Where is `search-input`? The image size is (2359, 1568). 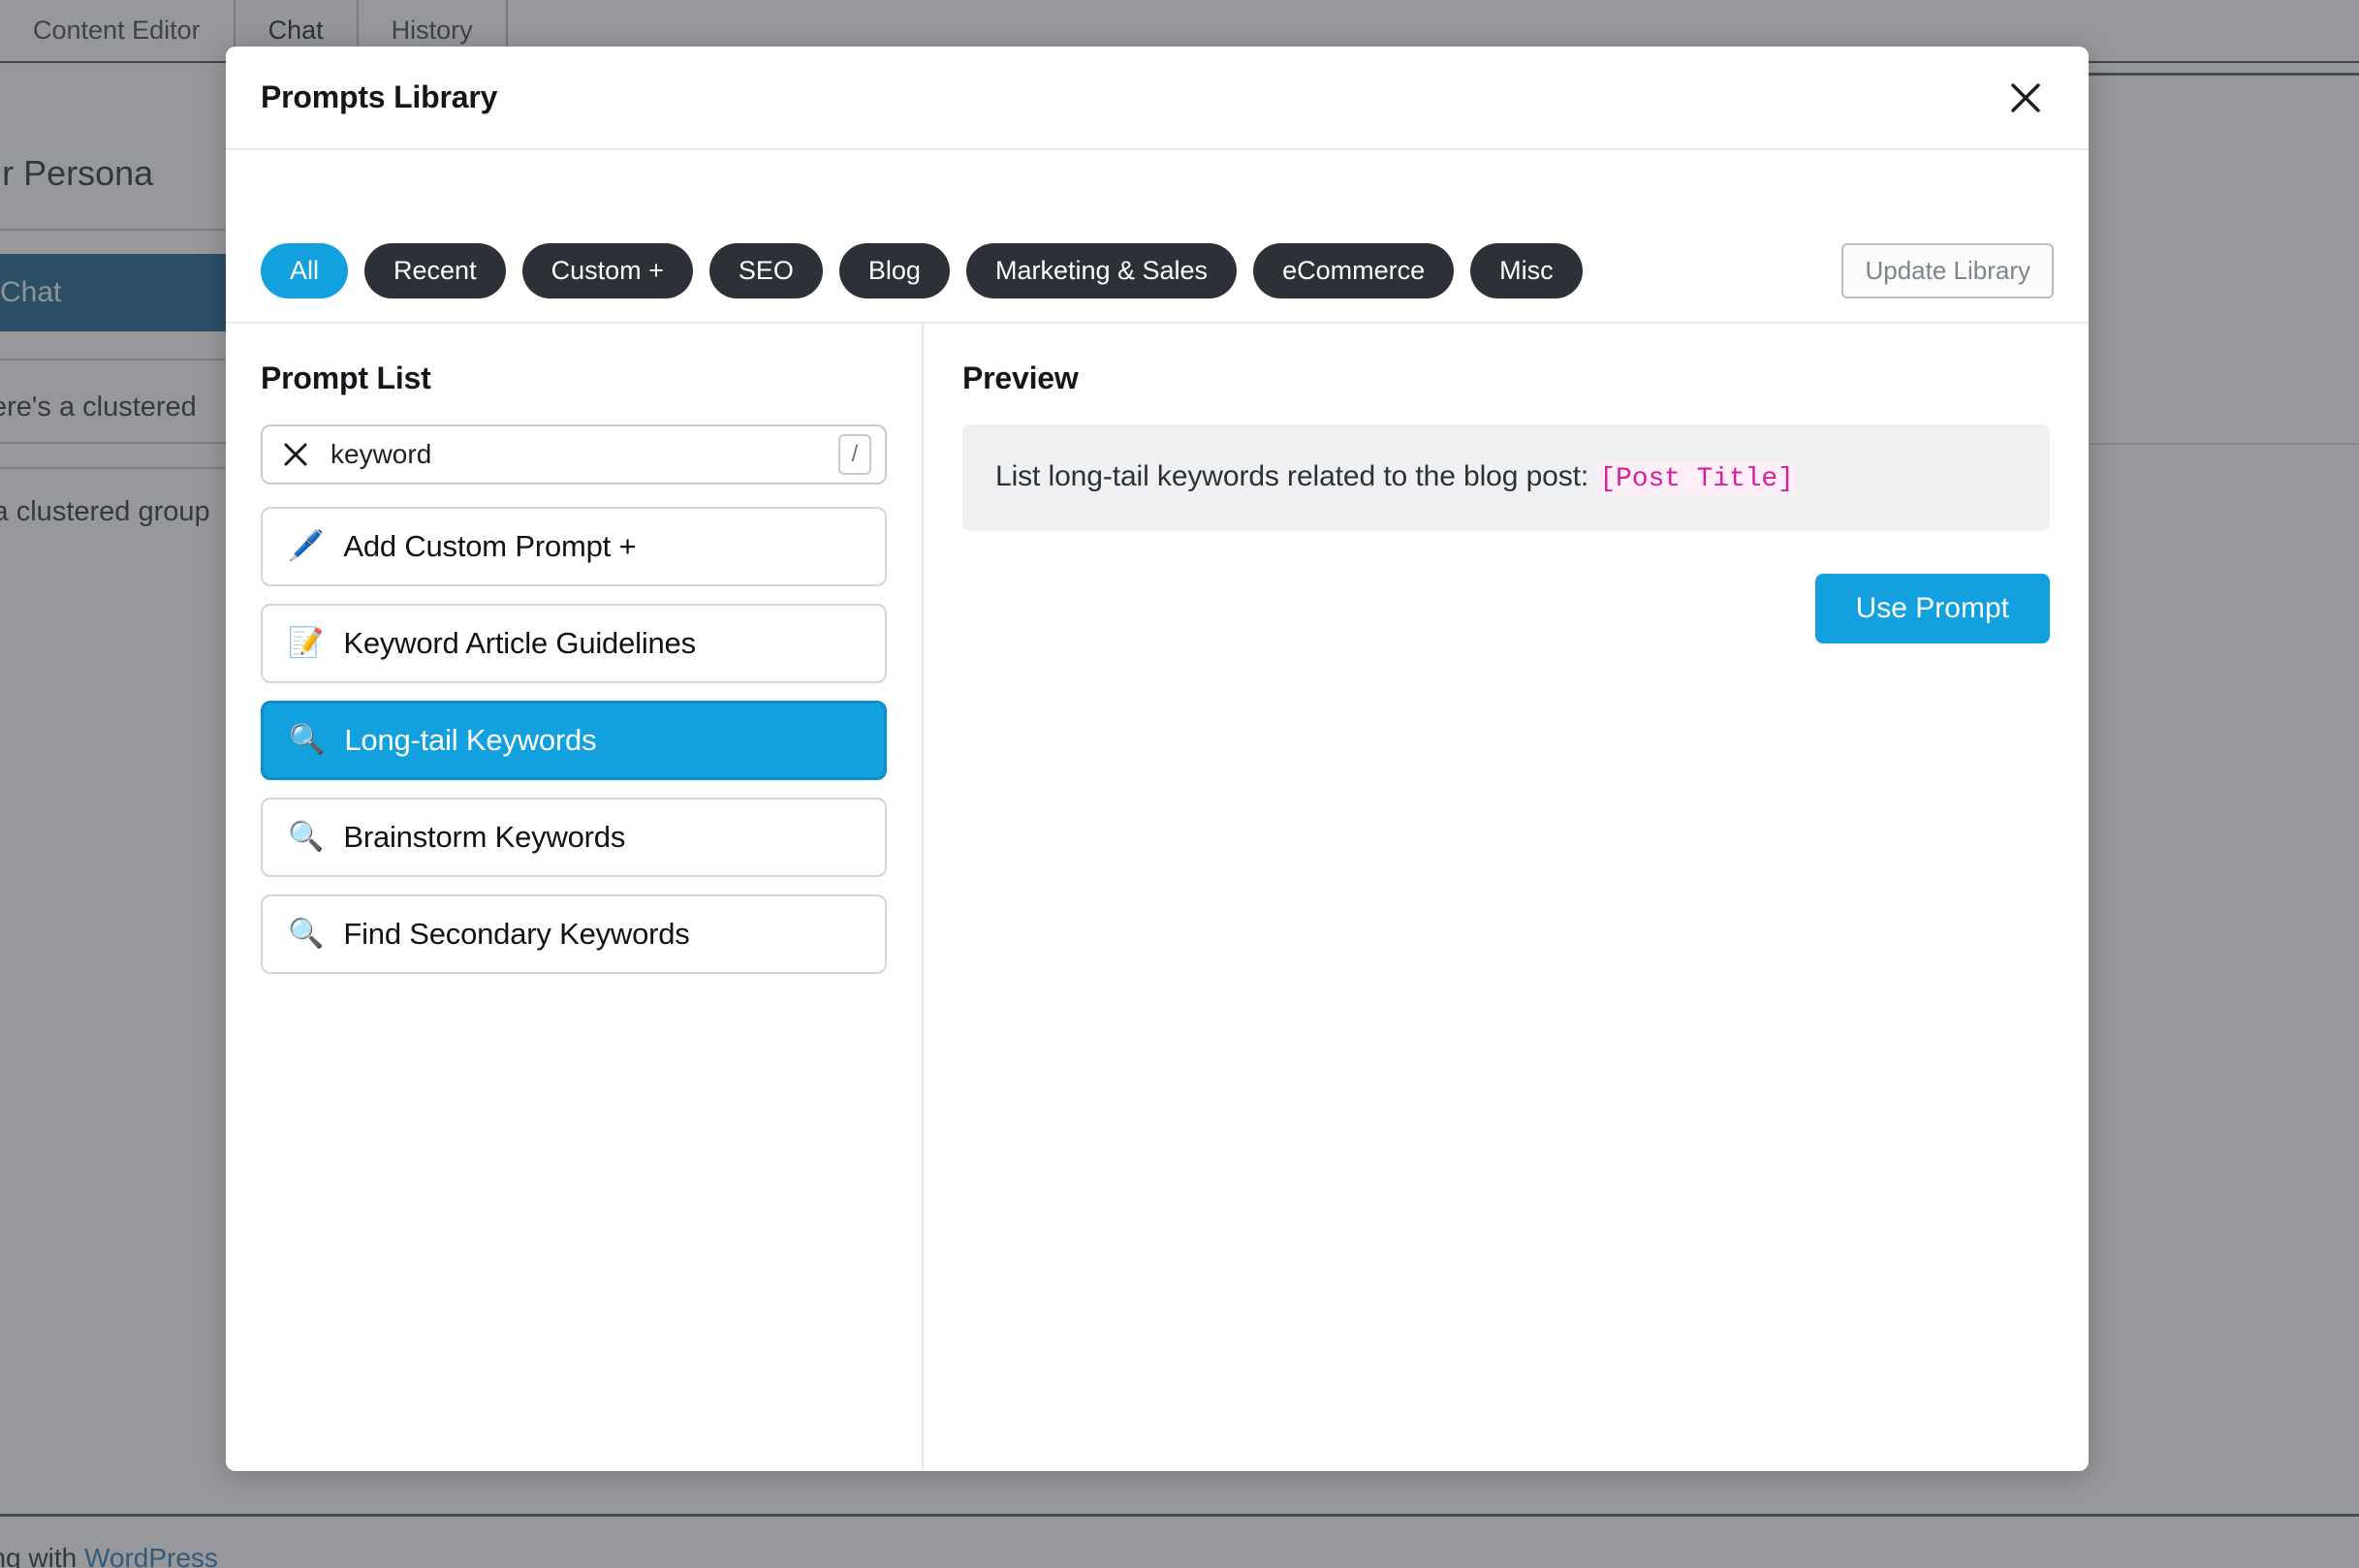
search-input is located at coordinates (584, 455).